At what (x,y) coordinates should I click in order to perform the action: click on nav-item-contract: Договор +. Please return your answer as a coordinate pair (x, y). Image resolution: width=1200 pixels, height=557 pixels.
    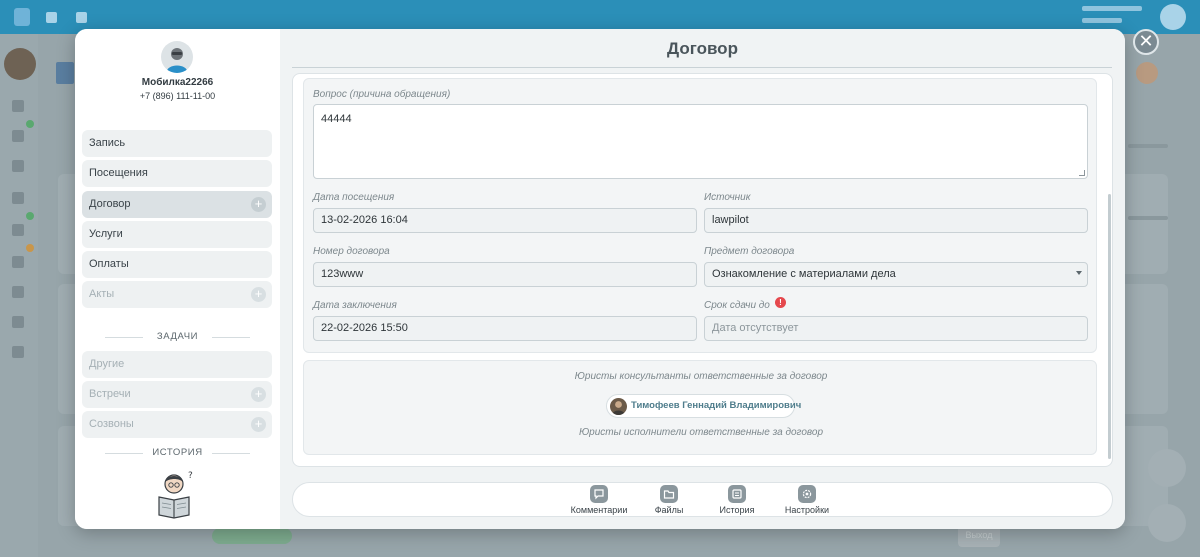
    Looking at the image, I should click on (177, 204).